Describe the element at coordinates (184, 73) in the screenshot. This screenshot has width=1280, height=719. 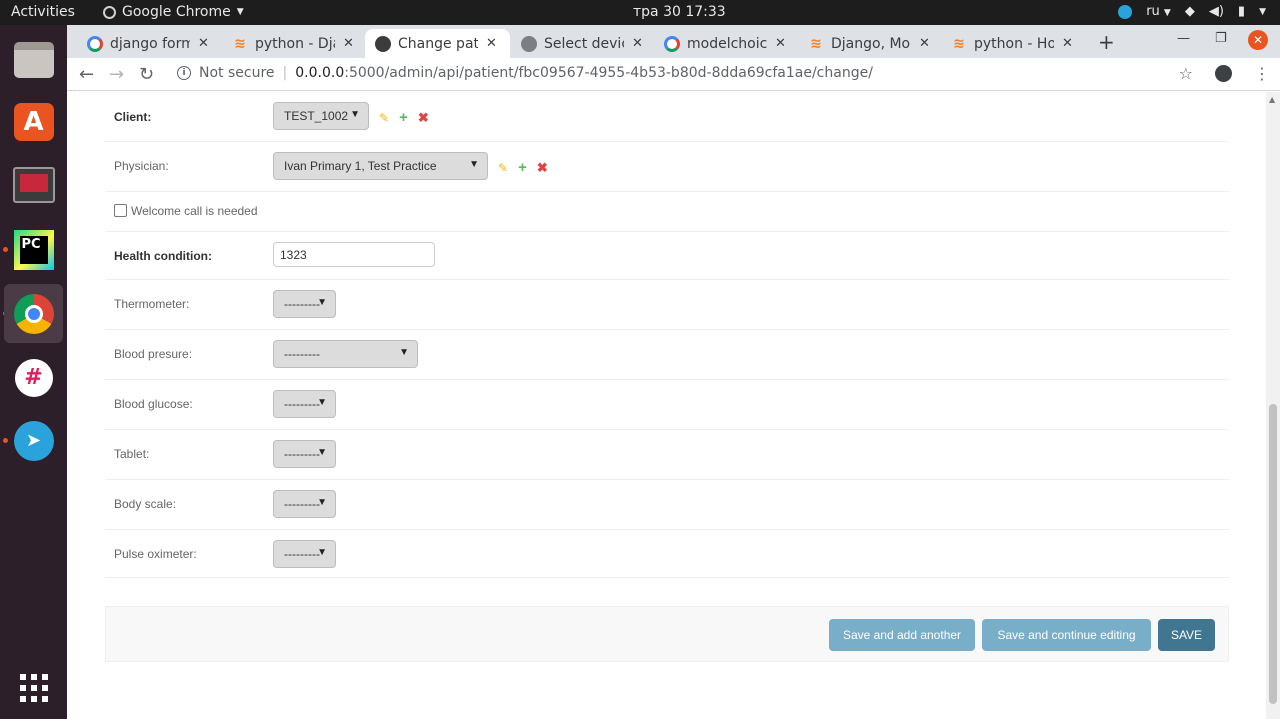
I see `info-icon: i` at that location.